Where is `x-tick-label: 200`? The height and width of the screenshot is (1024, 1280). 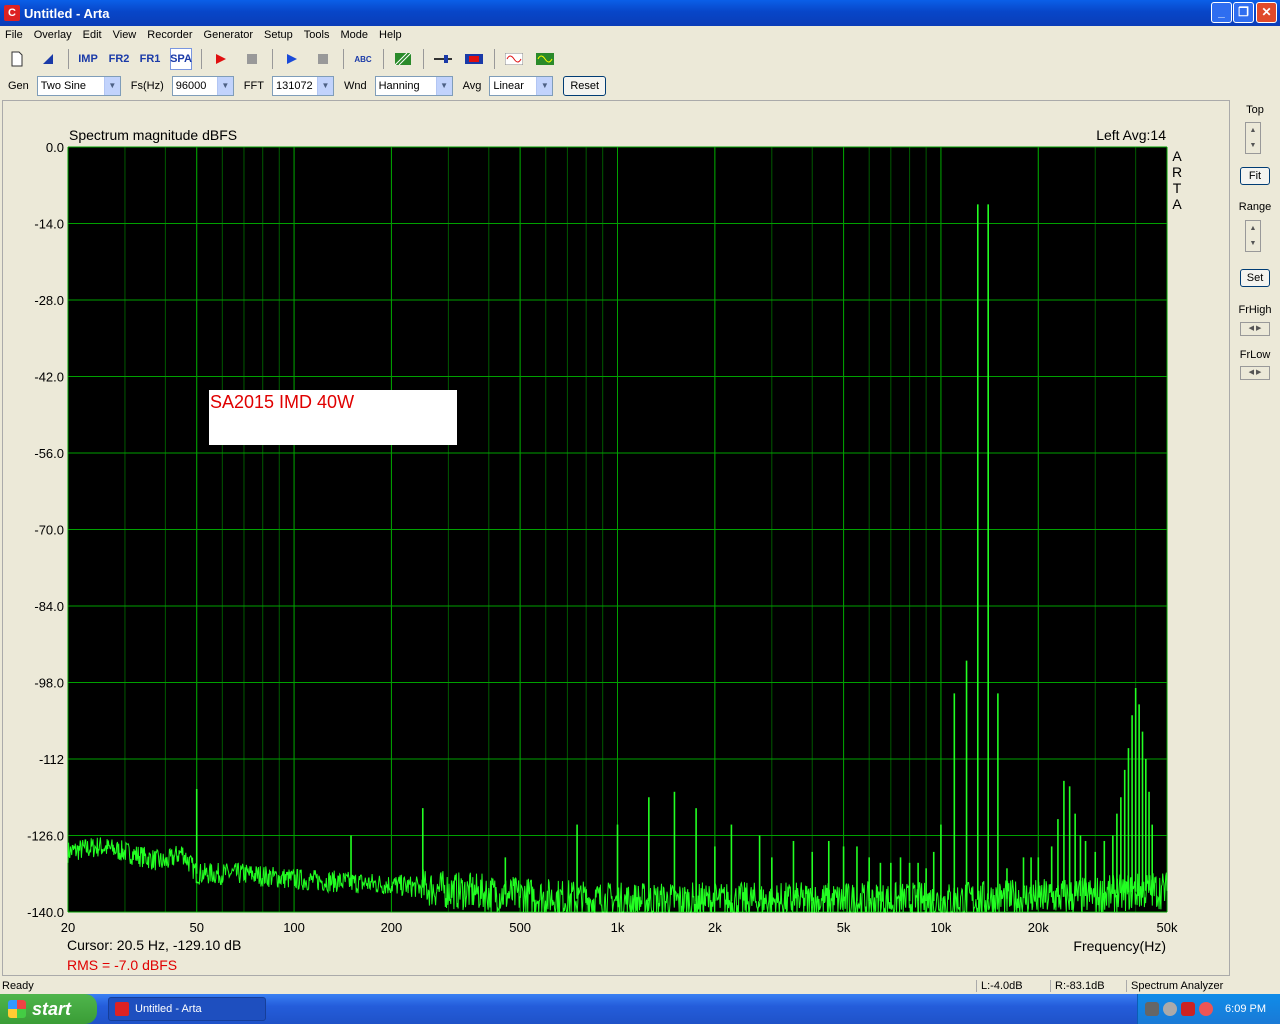 x-tick-label: 200 is located at coordinates (392, 927).